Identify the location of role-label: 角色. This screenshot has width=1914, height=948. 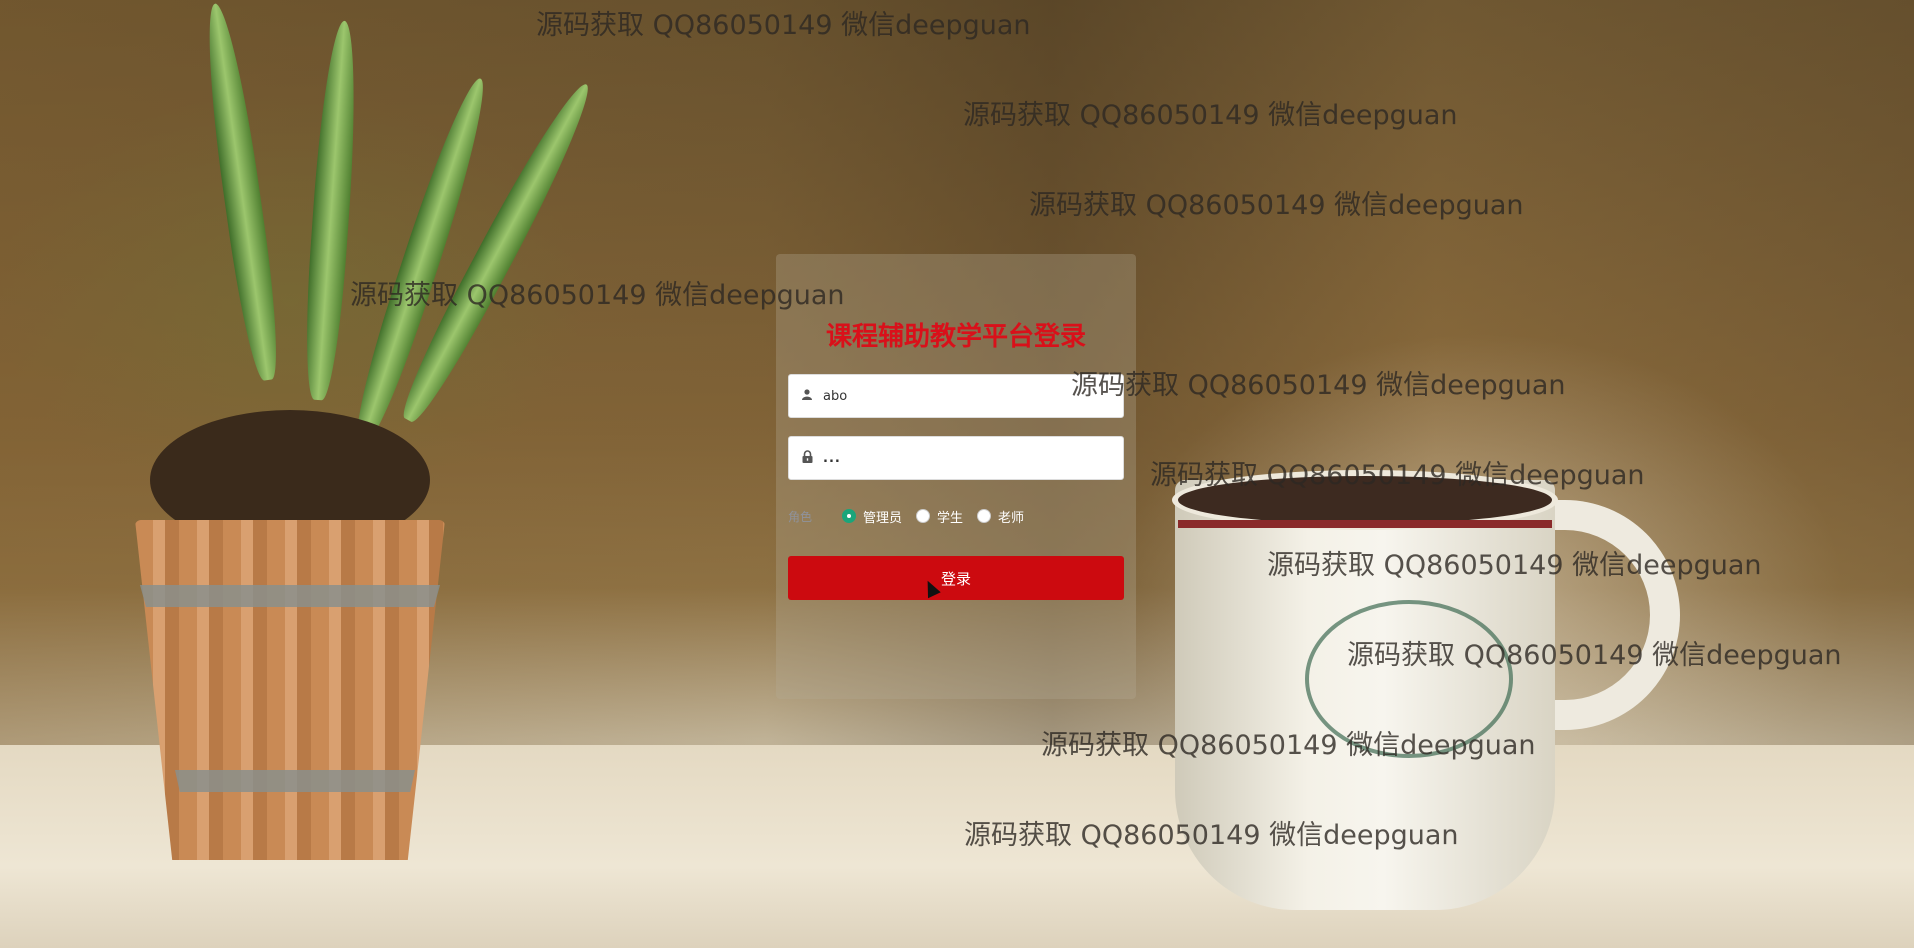
(800, 516).